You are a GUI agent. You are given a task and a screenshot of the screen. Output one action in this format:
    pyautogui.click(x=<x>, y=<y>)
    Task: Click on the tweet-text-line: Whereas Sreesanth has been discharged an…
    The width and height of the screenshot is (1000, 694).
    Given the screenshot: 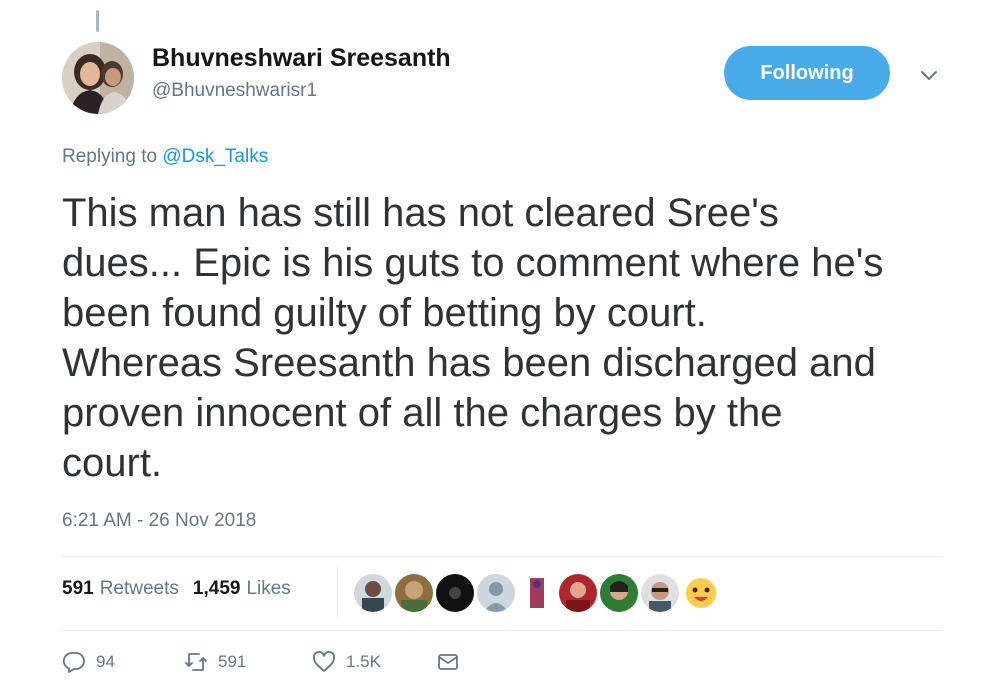 What is the action you would take?
    pyautogui.click(x=469, y=363)
    